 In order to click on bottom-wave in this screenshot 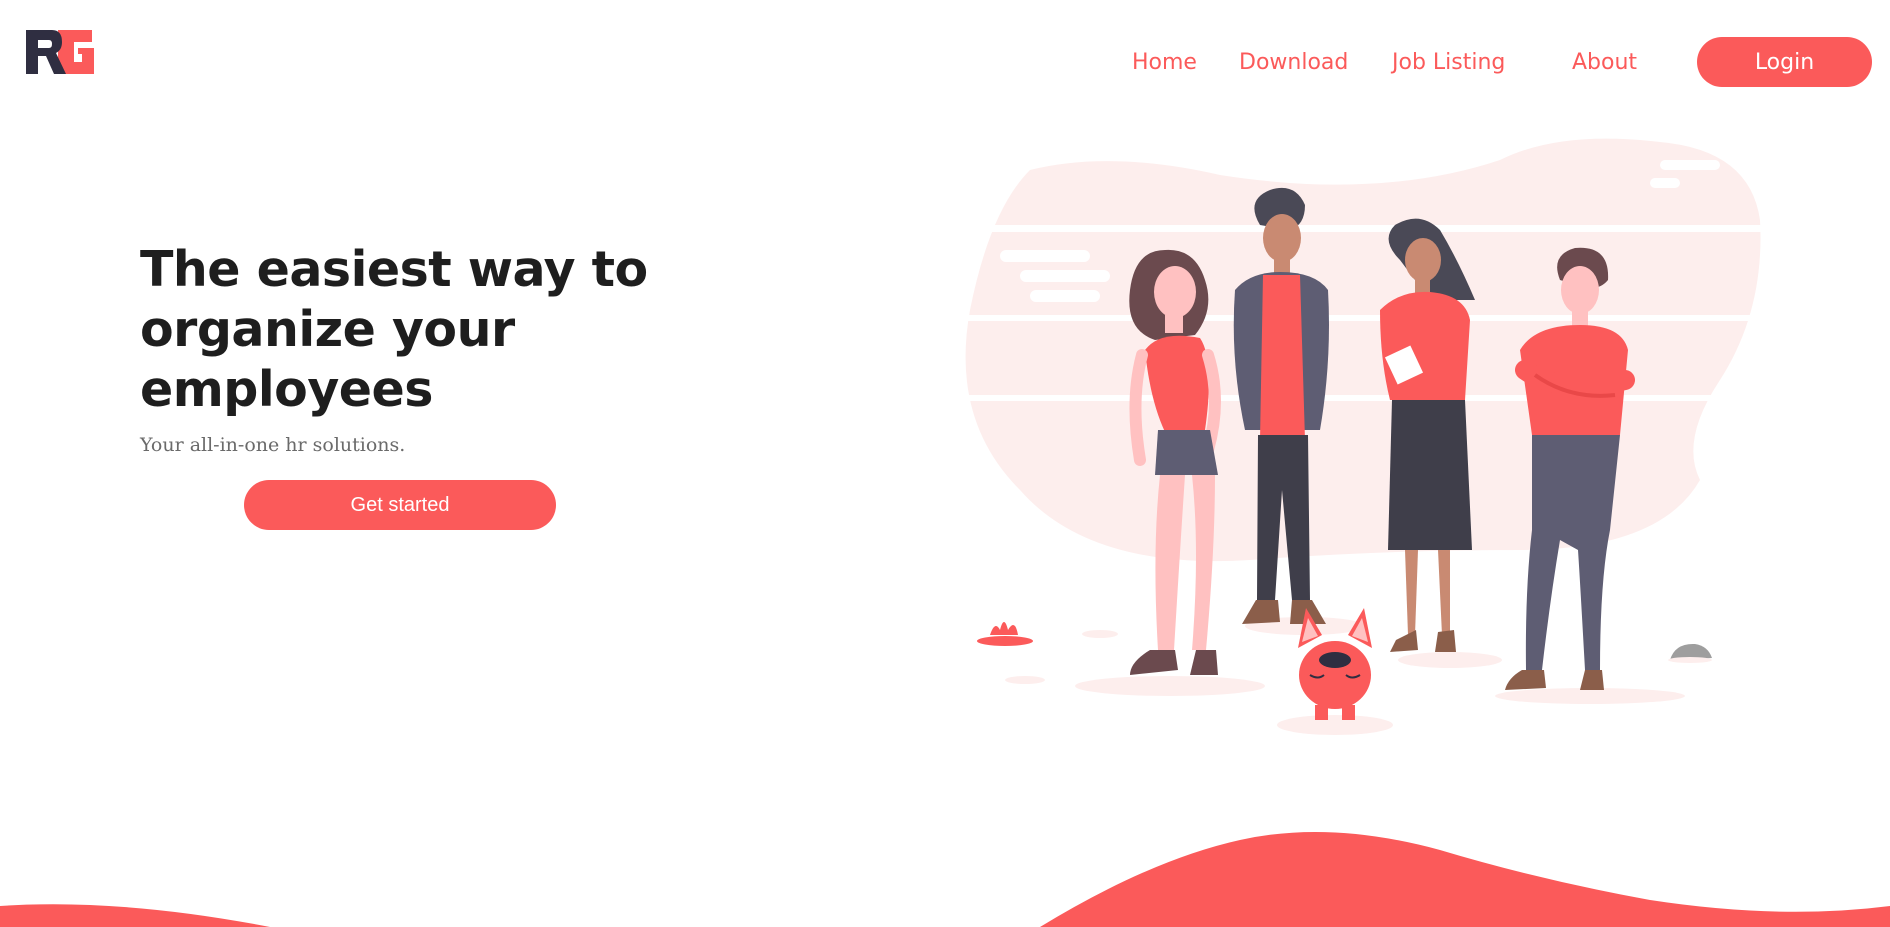, I will do `click(945, 879)`.